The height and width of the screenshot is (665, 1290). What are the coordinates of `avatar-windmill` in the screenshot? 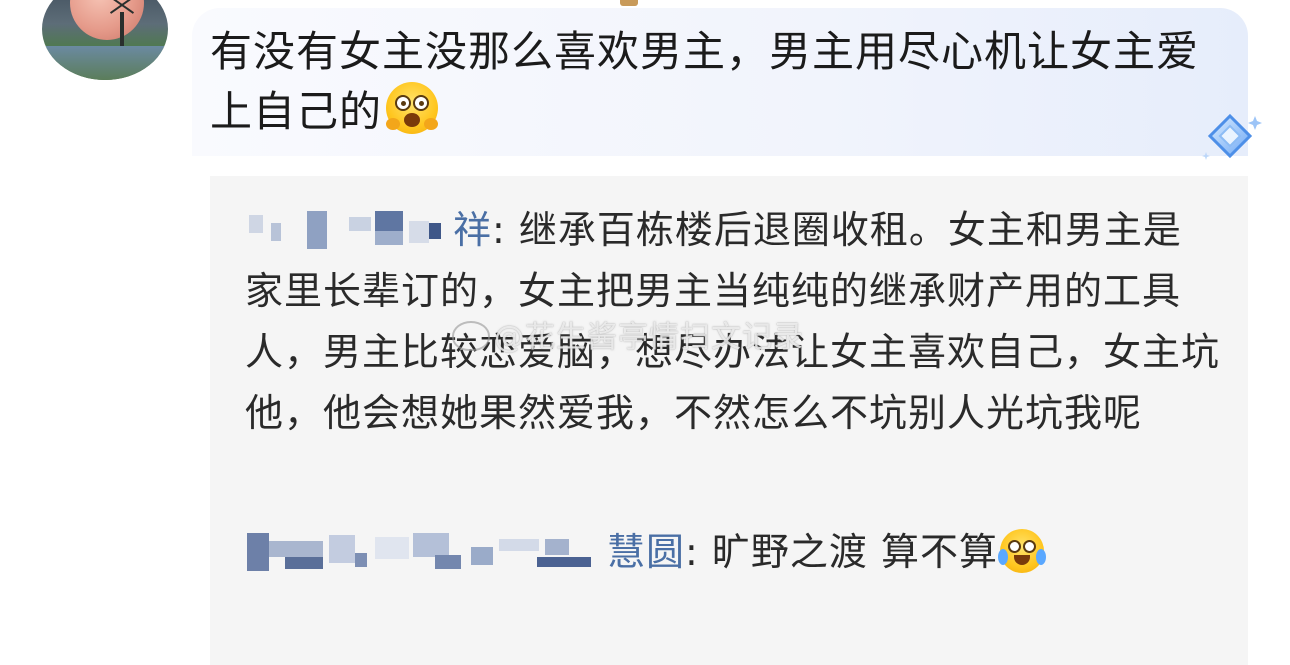 It's located at (122, 29).